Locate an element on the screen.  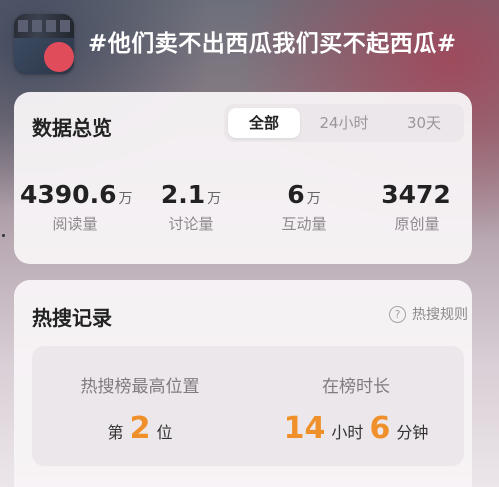
tab-30d: 30天 is located at coordinates (424, 123).